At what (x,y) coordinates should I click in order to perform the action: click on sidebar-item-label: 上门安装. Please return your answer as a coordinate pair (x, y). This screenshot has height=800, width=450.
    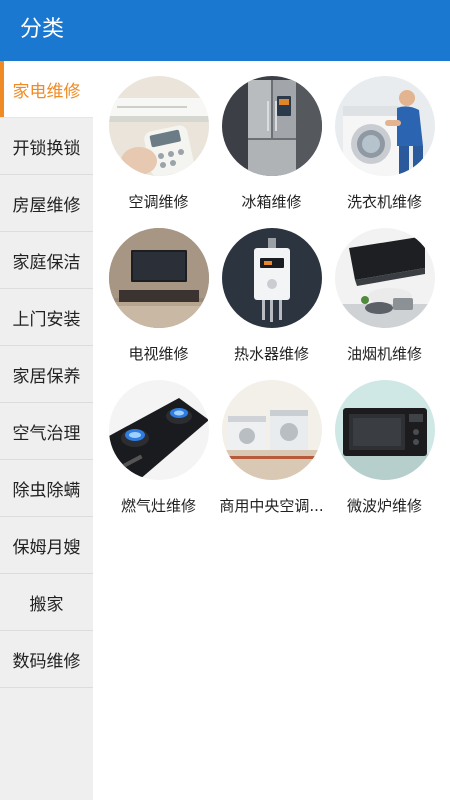
    Looking at the image, I should click on (46, 319).